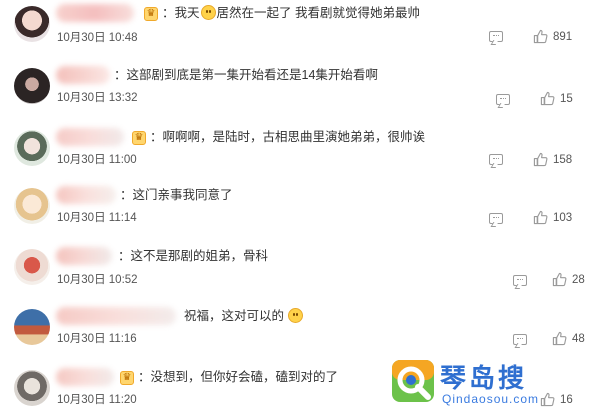  I want to click on watermark-url: Qindaosou.com, so click(491, 399).